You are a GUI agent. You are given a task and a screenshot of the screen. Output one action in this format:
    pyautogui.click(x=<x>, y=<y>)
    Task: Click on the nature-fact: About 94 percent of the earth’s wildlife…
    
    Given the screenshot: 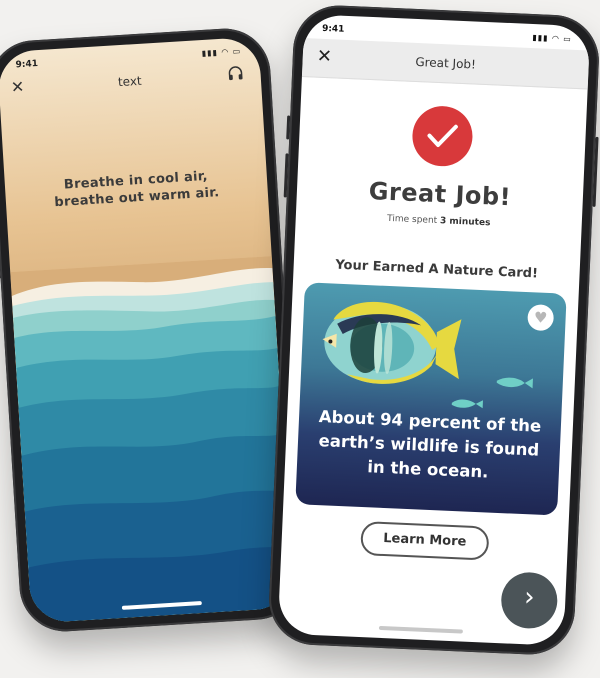 What is the action you would take?
    pyautogui.click(x=428, y=446)
    